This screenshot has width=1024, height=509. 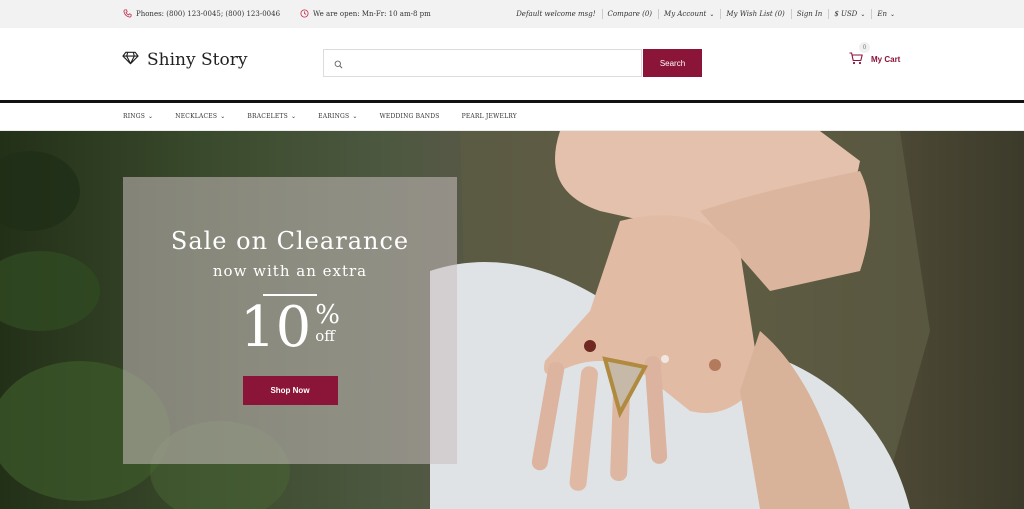 I want to click on cart-link: 0 My Cart, so click(x=875, y=54).